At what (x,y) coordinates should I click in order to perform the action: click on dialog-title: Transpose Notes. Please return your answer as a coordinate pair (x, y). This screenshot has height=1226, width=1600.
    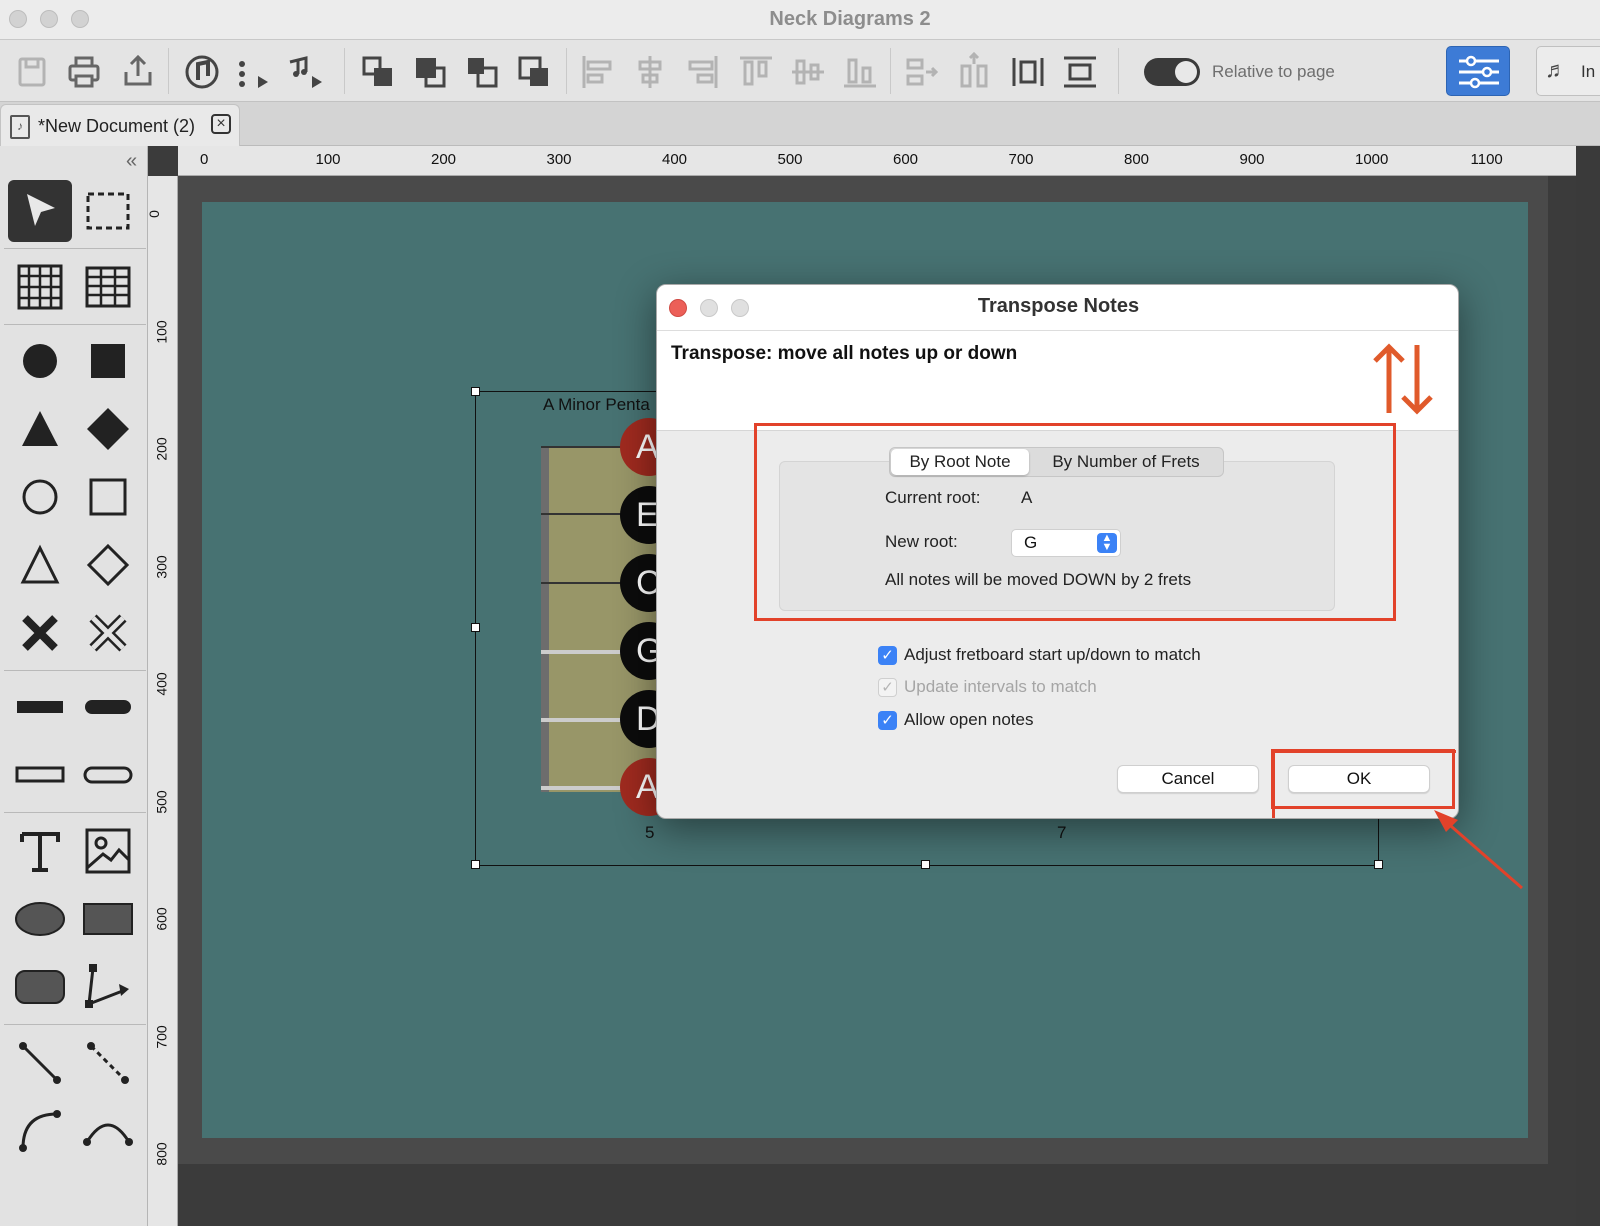
    Looking at the image, I should click on (1058, 306).